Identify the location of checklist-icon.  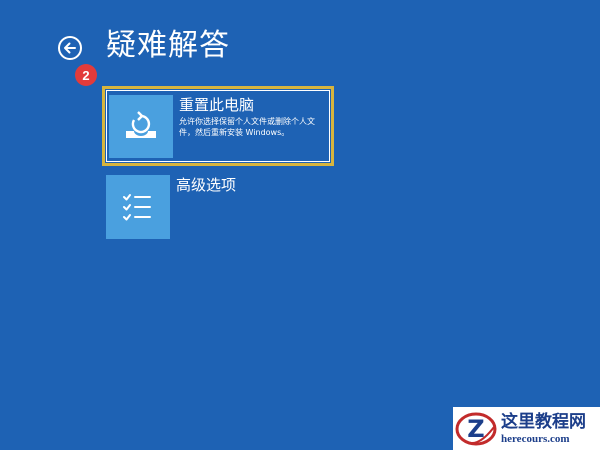
(137, 207).